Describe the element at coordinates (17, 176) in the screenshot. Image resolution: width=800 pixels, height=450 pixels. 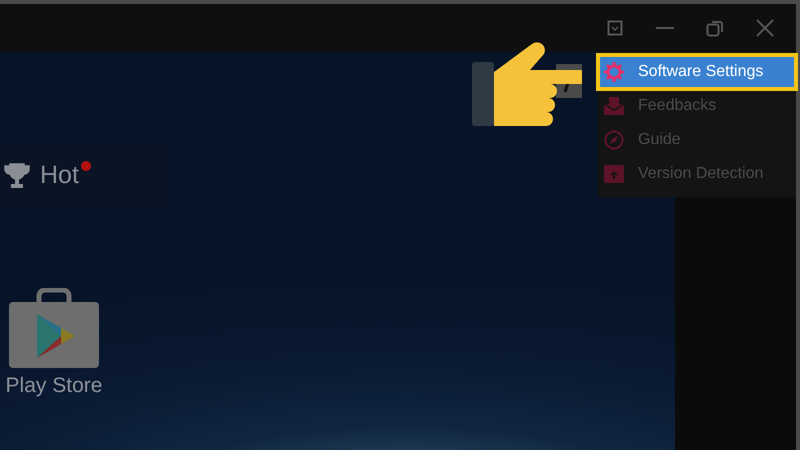
I see `trophy-icon` at that location.